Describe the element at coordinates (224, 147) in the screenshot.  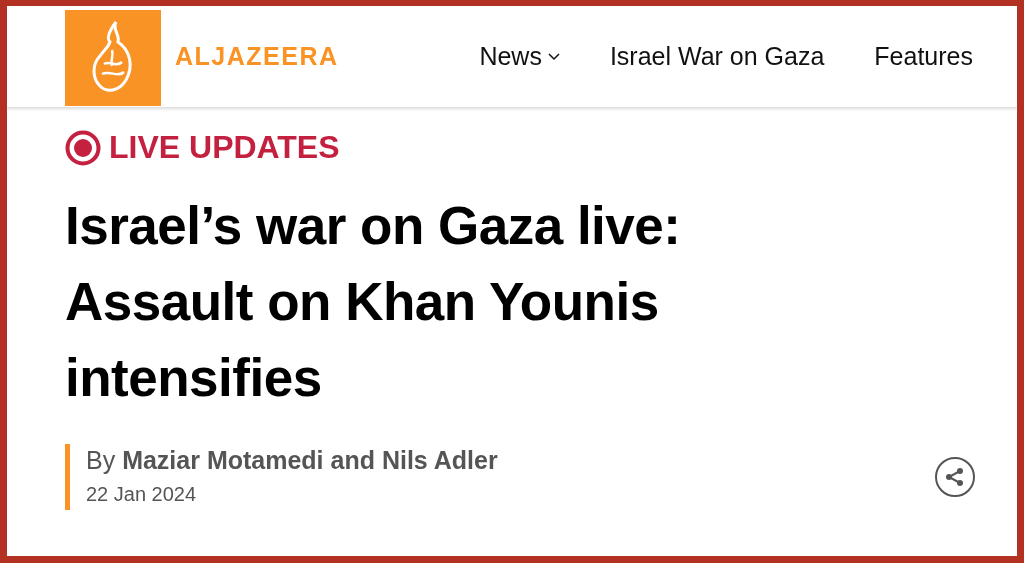
I see `live-updates-label: LIVE UPDATES` at that location.